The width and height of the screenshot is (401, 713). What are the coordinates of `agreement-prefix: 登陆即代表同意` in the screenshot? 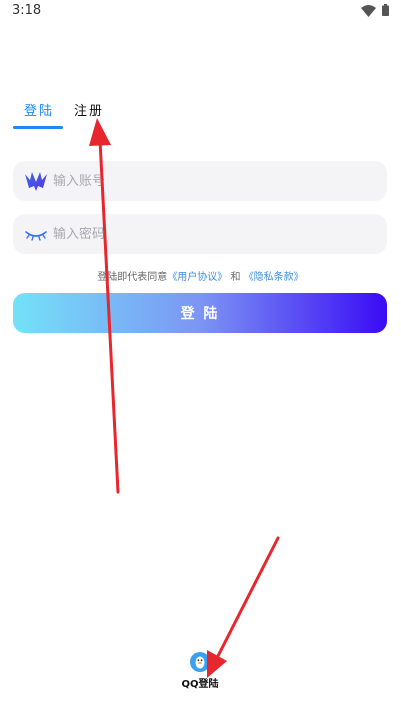 It's located at (132, 277).